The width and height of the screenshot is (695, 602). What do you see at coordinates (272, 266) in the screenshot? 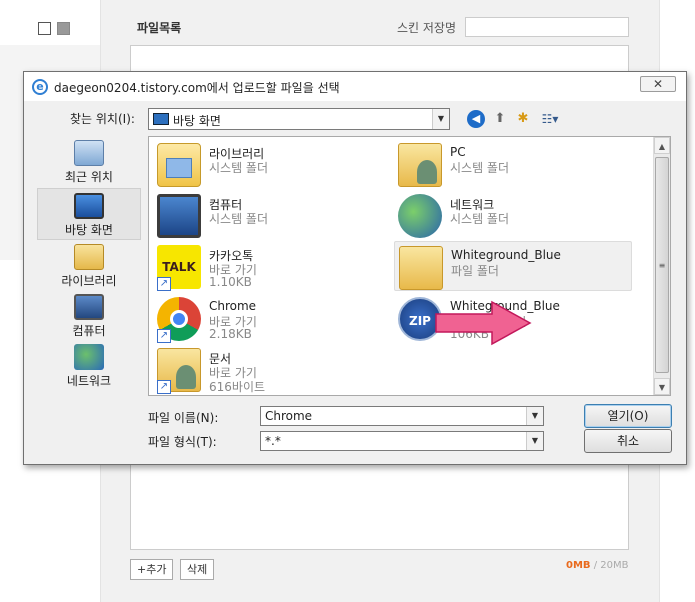
I see `file-item: TALK ↗ 카카오톡 바로 가기 1.10KB` at bounding box center [272, 266].